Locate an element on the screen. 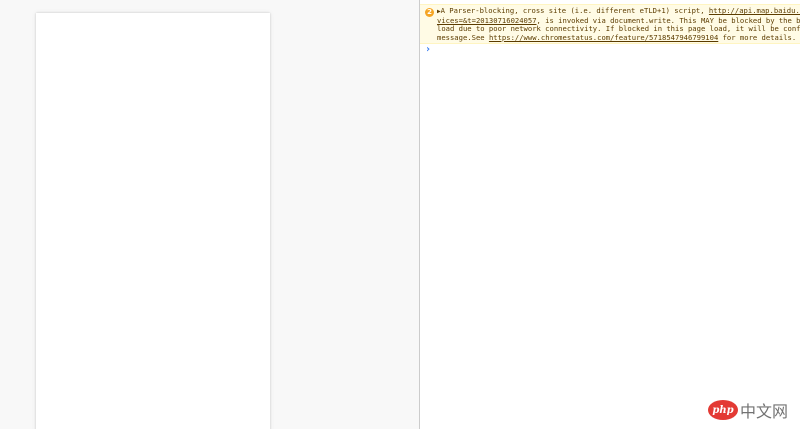 The height and width of the screenshot is (429, 800). site-watermark: php 中文网 is located at coordinates (748, 410).